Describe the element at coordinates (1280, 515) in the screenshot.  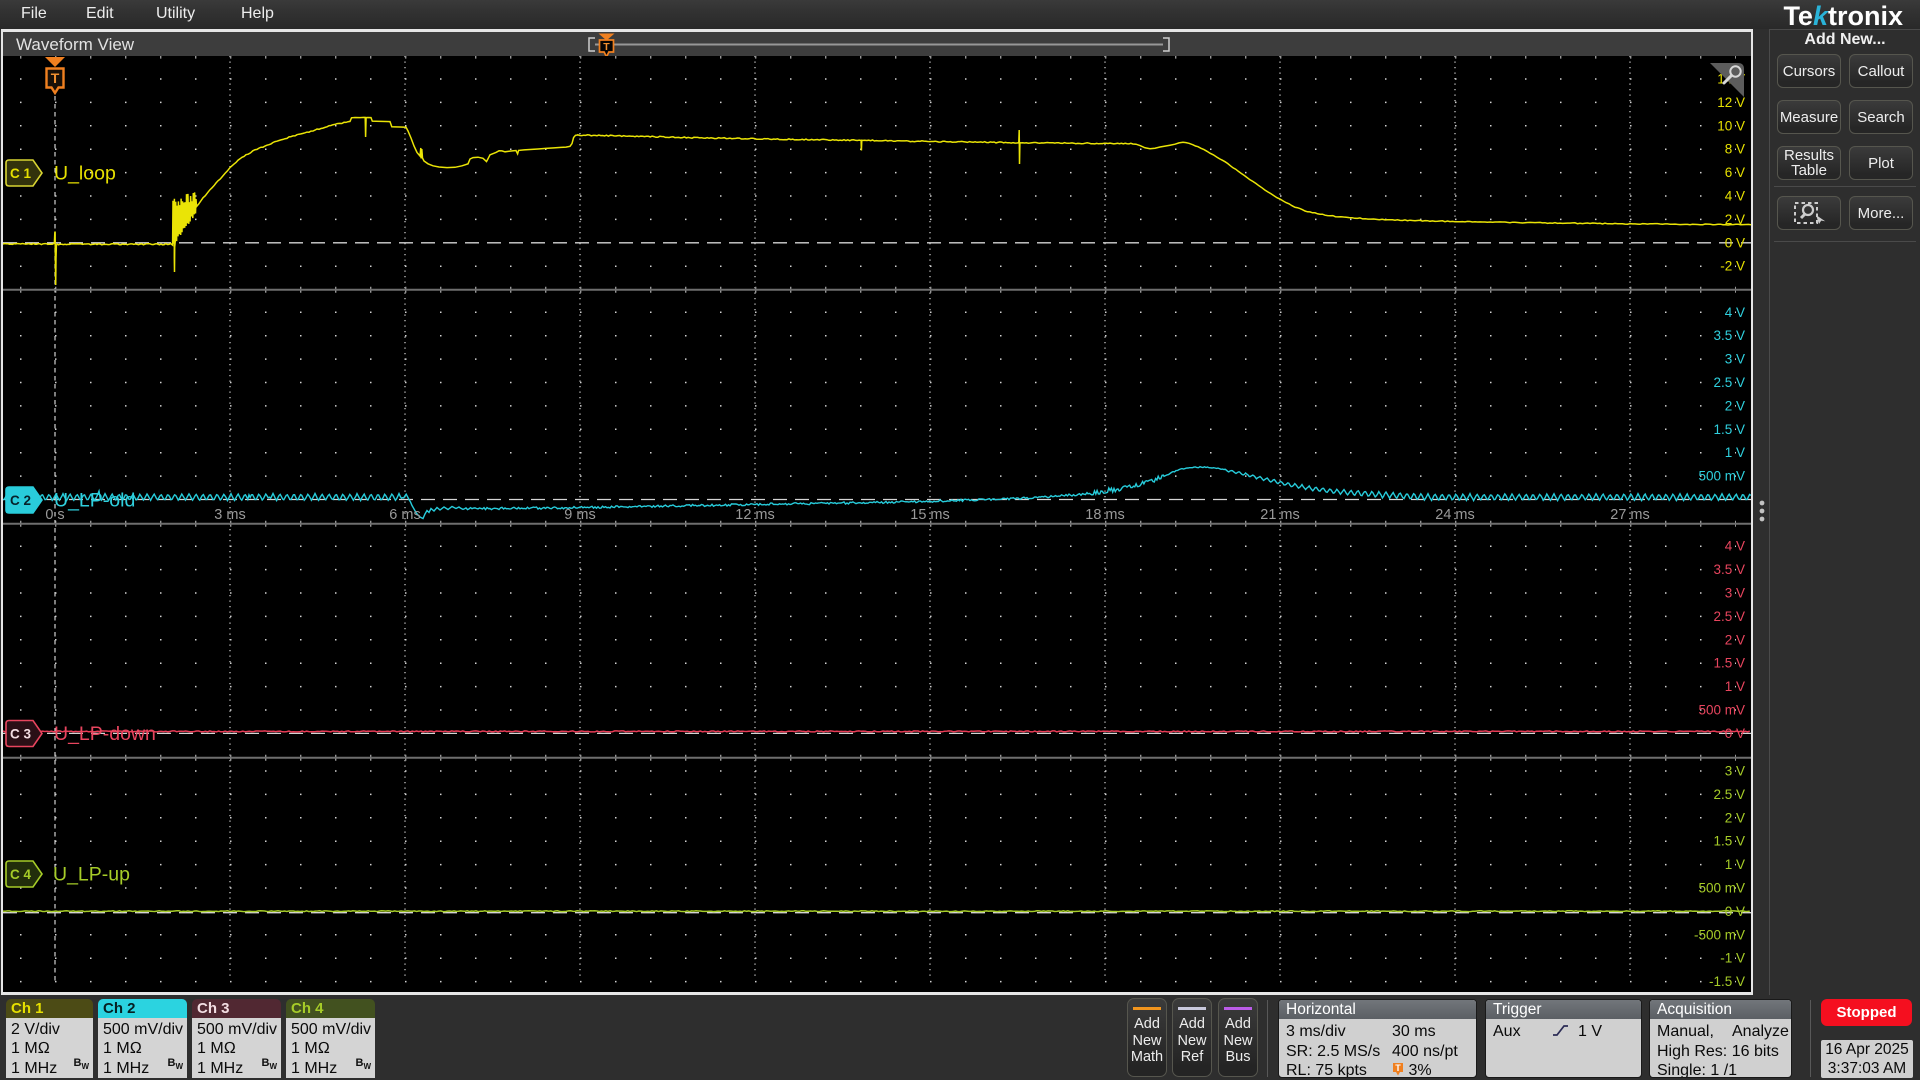
I see `svg-text: 21 ms` at that location.